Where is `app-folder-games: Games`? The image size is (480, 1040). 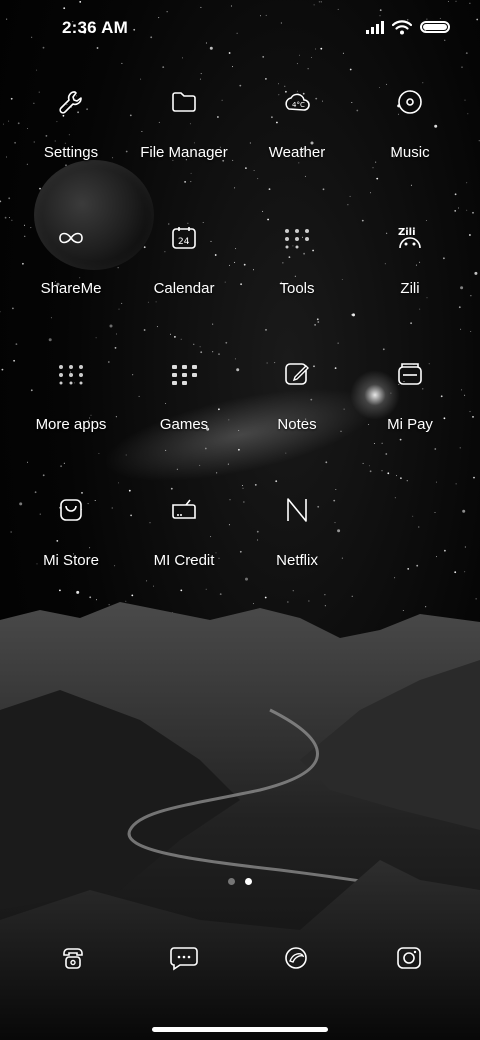
app-folder-games: Games is located at coordinates (184, 392).